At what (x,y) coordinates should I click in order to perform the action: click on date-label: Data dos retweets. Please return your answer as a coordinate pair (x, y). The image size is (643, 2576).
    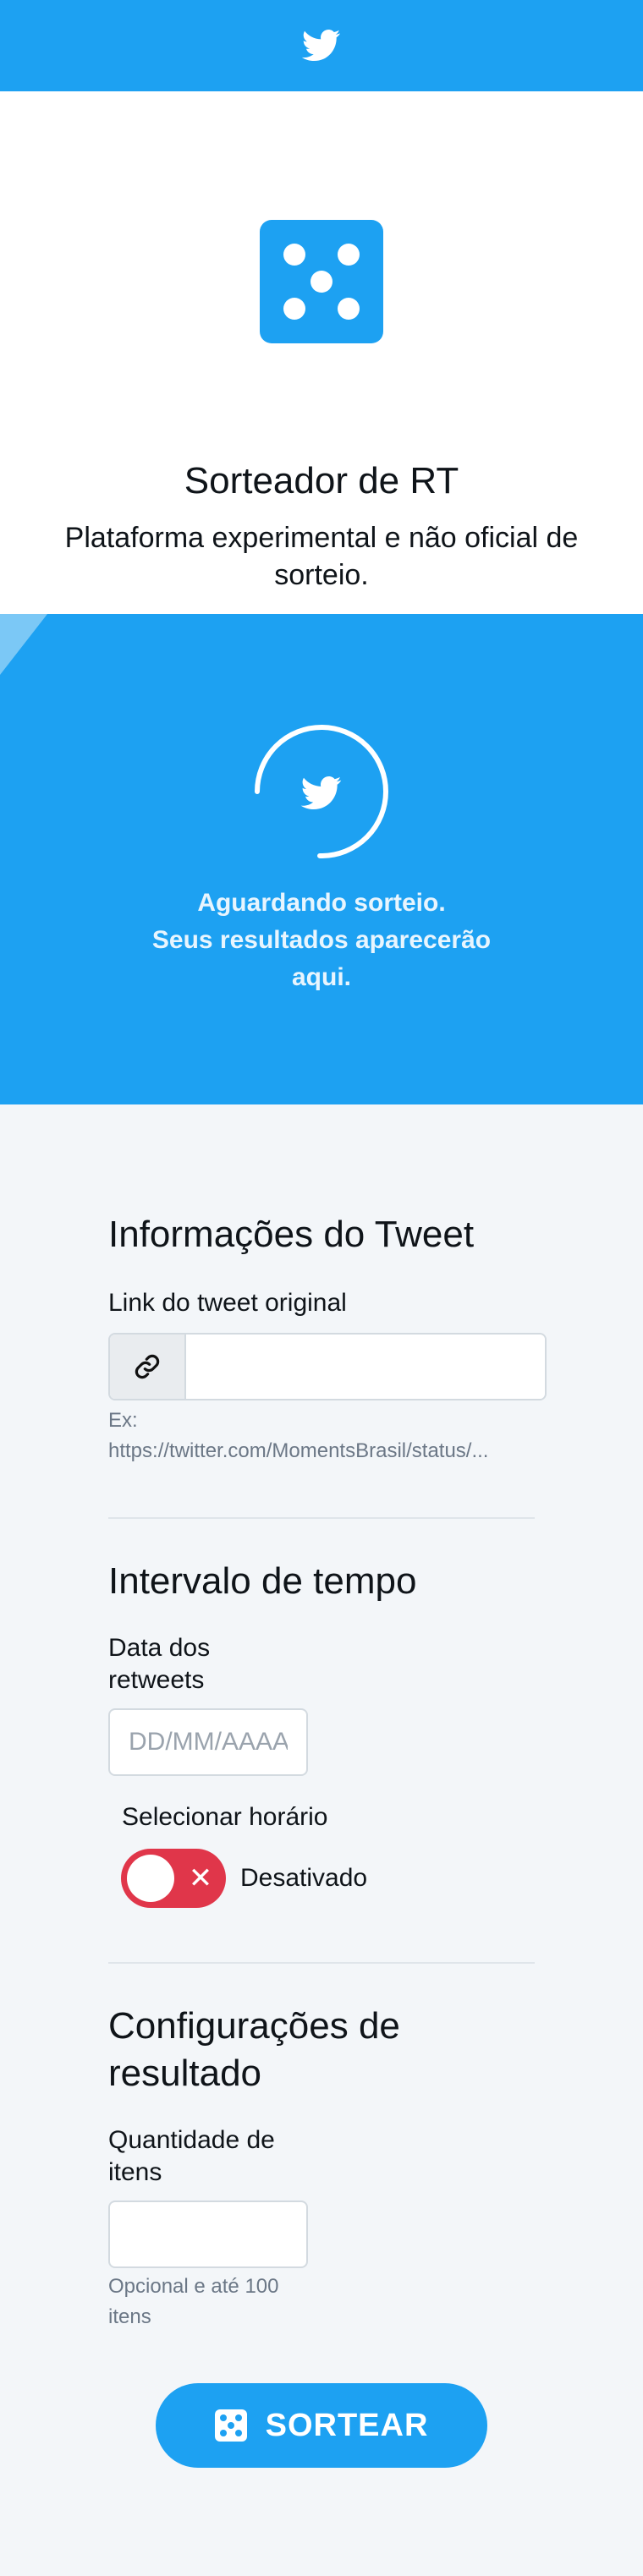
    Looking at the image, I should click on (159, 1664).